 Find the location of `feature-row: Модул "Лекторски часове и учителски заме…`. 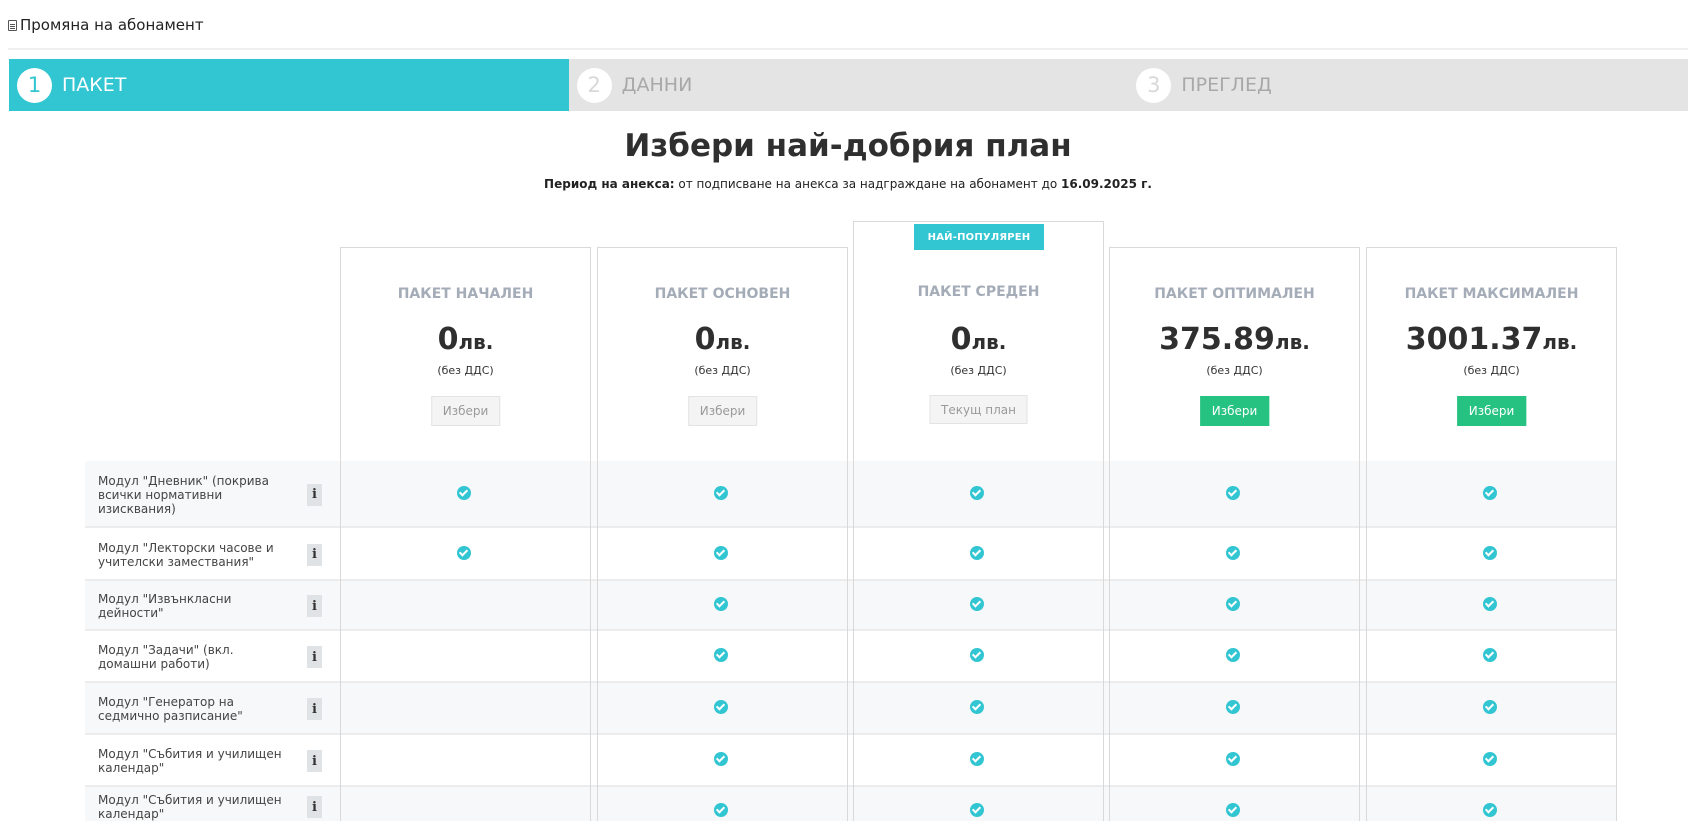

feature-row: Модул "Лекторски часове и учителски заме… is located at coordinates (851, 554).